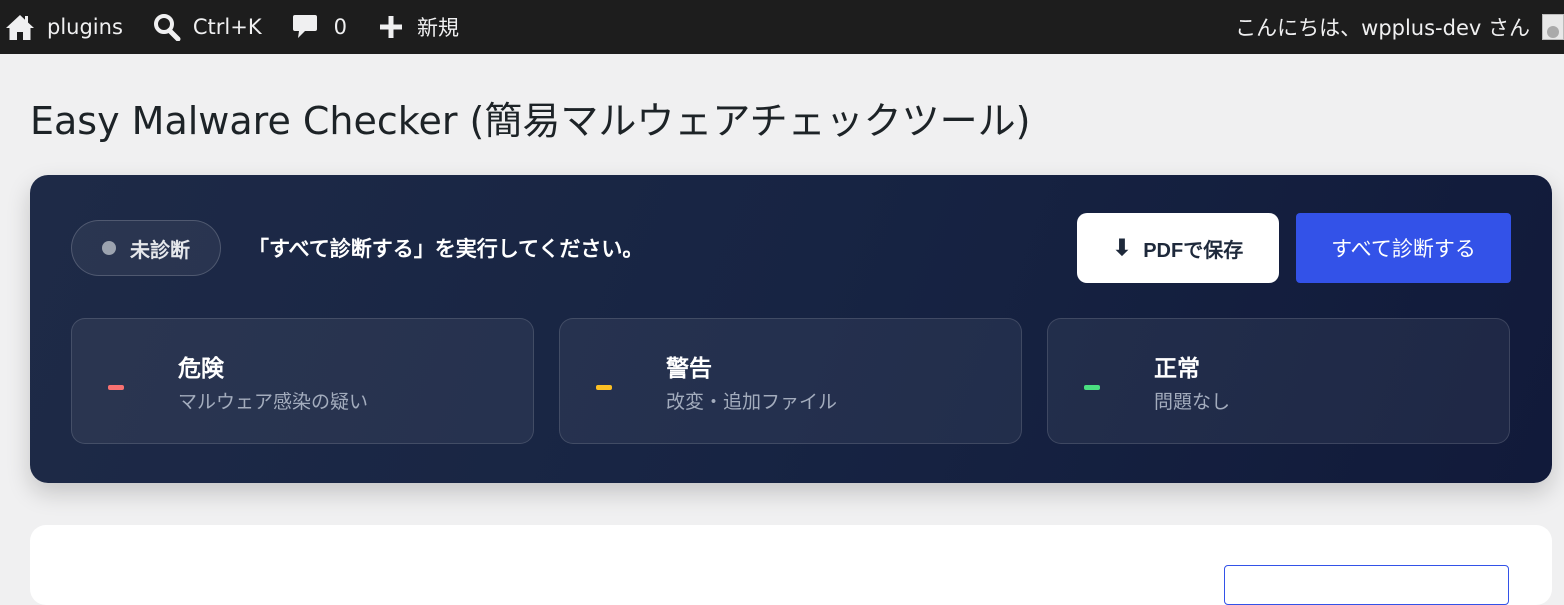  I want to click on status-dot-icon, so click(109, 248).